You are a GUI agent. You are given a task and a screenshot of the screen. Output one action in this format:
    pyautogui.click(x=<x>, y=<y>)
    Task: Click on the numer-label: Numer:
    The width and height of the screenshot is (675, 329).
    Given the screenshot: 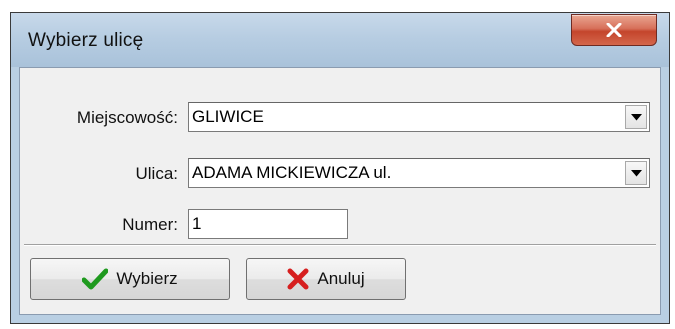 What is the action you would take?
    pyautogui.click(x=150, y=224)
    